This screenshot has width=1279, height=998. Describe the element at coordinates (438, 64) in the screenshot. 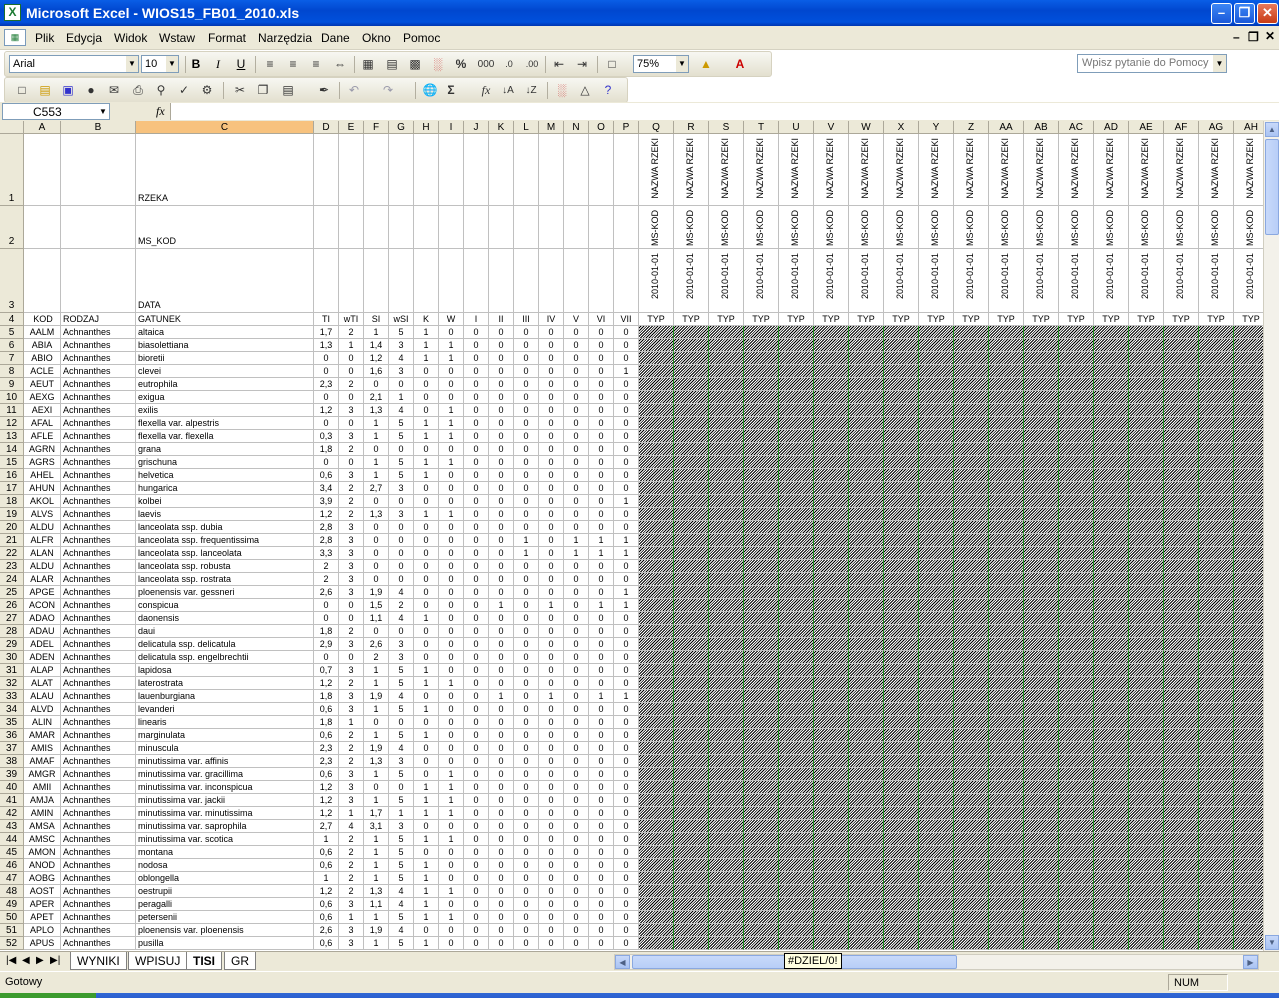

I see `bar-chart-icon: ░` at that location.